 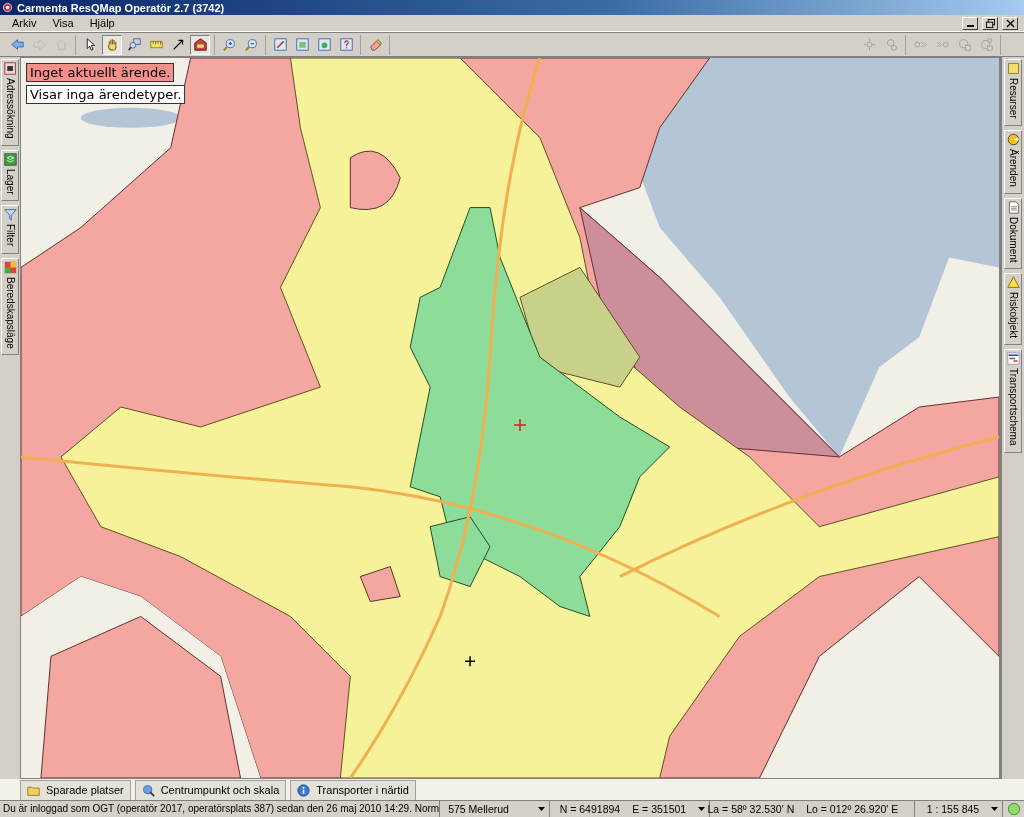 I want to click on status-text: N = 6491894, so click(x=590, y=808).